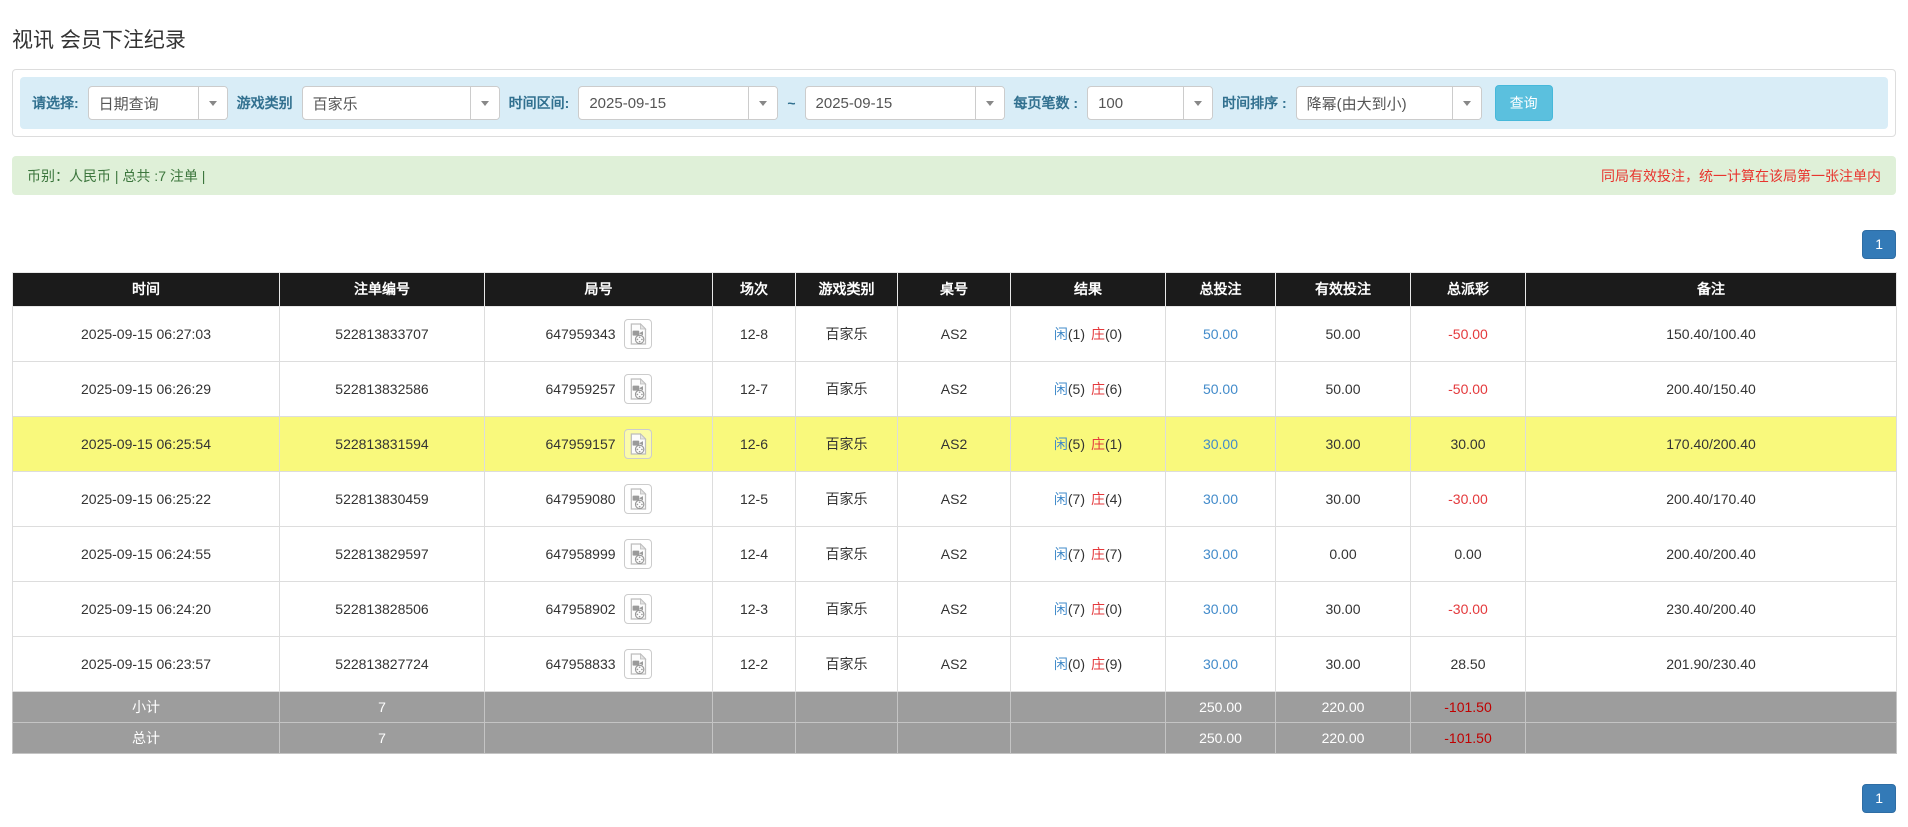 Image resolution: width=1908 pixels, height=827 pixels. I want to click on cell-bet-id: 522813828506, so click(382, 608).